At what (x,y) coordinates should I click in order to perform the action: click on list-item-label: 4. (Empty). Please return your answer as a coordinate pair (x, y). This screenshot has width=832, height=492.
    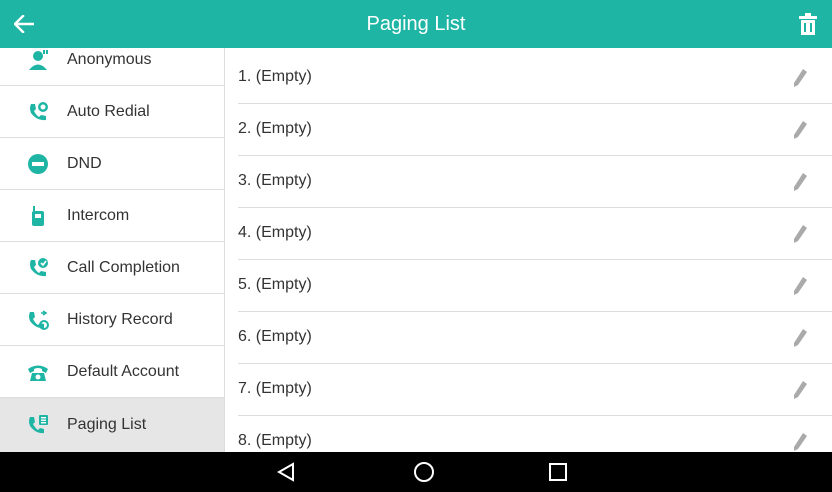
    Looking at the image, I should click on (275, 232).